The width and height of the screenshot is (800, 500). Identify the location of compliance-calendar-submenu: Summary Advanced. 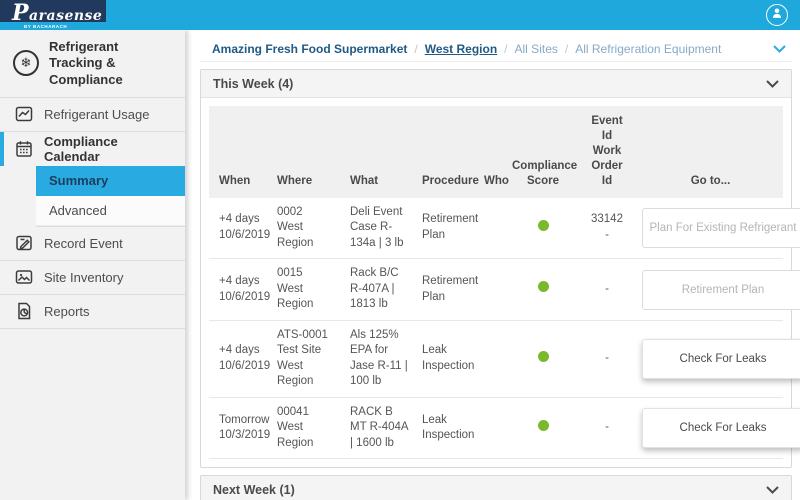
(110, 196).